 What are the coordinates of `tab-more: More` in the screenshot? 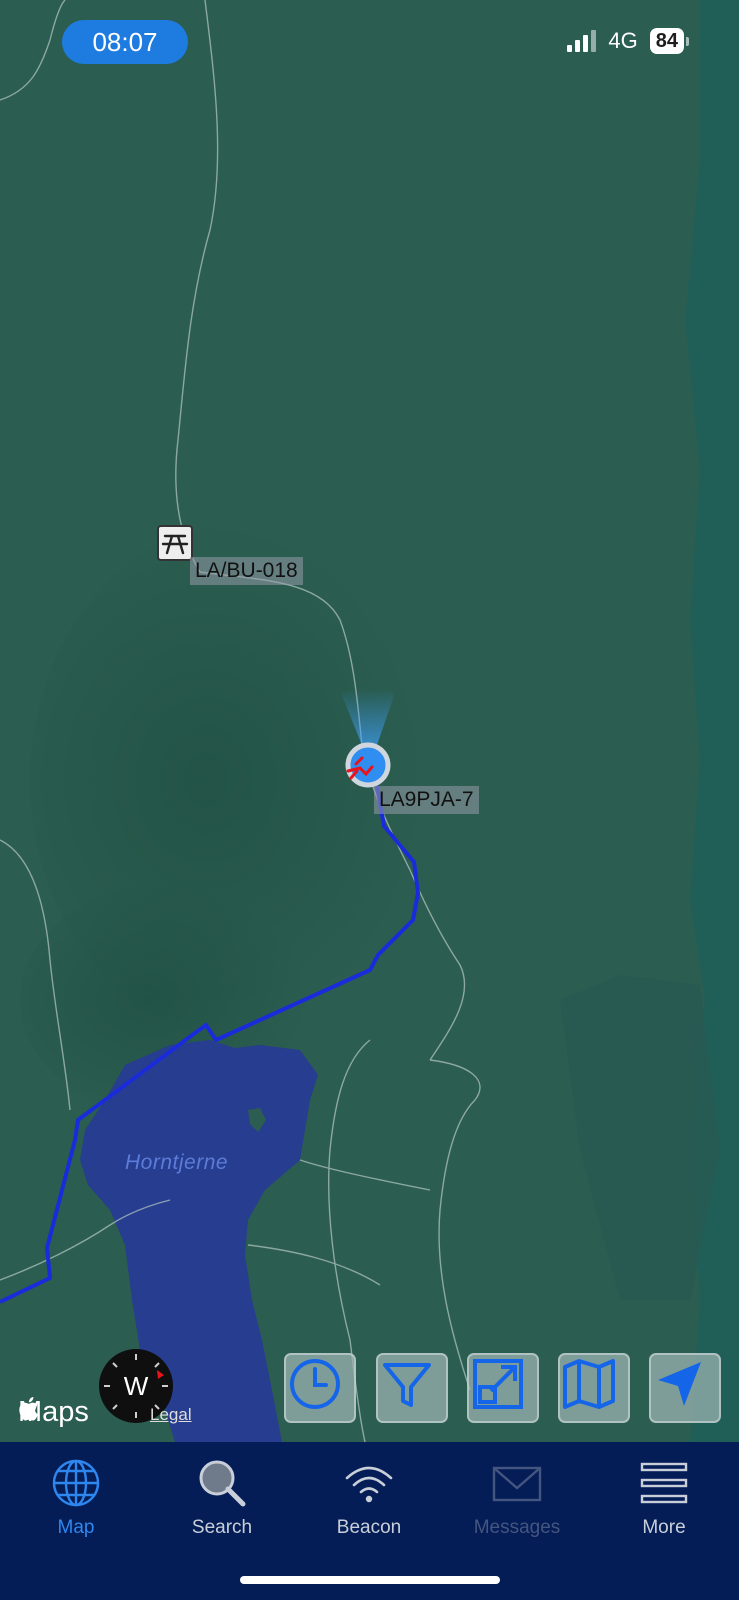 It's located at (664, 1497).